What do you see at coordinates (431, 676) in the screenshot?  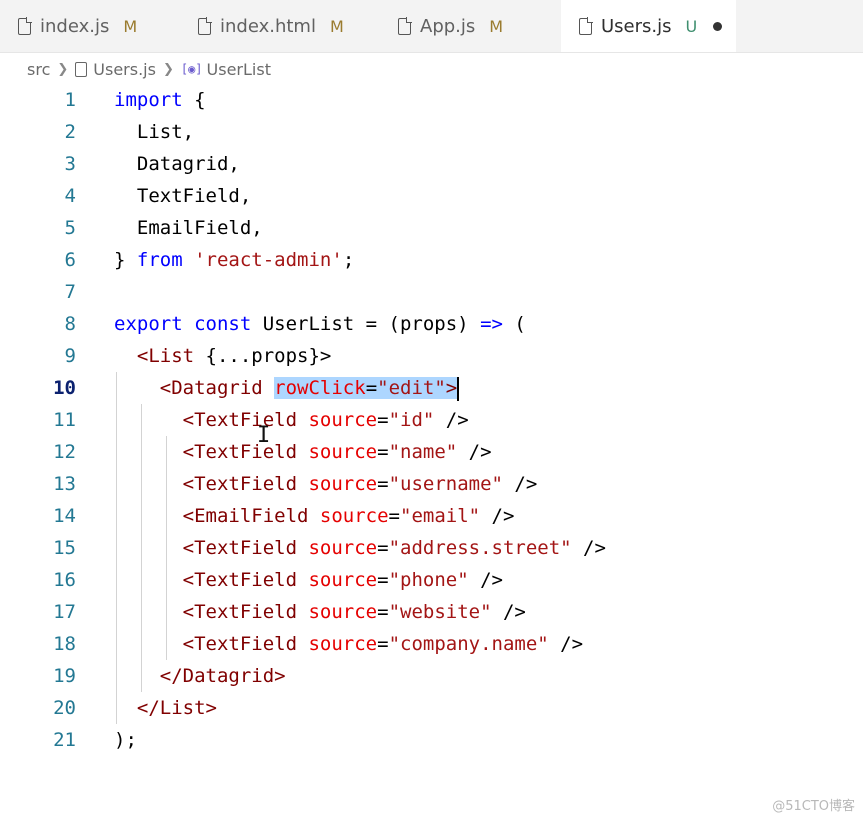 I see `code-line: 19 </Datagrid>` at bounding box center [431, 676].